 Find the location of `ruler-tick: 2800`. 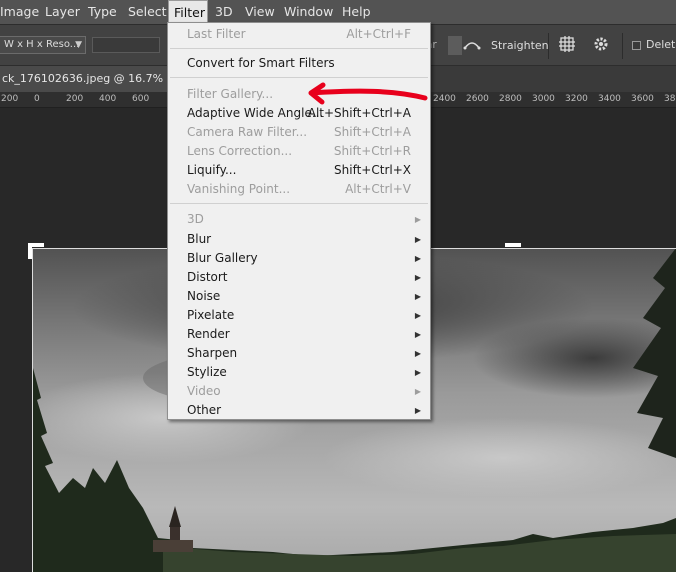

ruler-tick: 2800 is located at coordinates (510, 99).